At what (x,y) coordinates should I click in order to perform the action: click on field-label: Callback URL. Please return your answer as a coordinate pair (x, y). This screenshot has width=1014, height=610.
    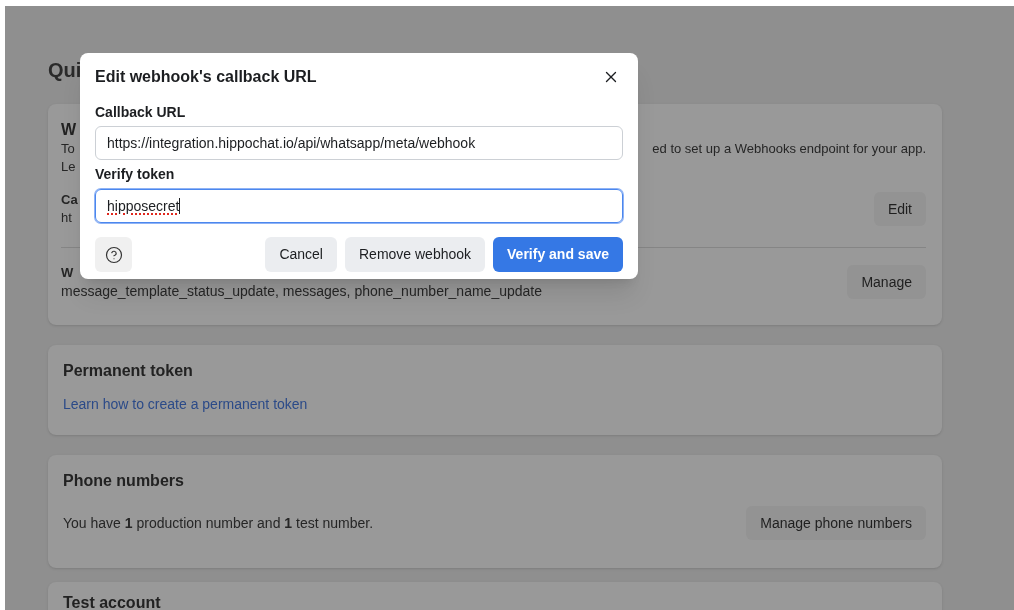
    Looking at the image, I should click on (140, 112).